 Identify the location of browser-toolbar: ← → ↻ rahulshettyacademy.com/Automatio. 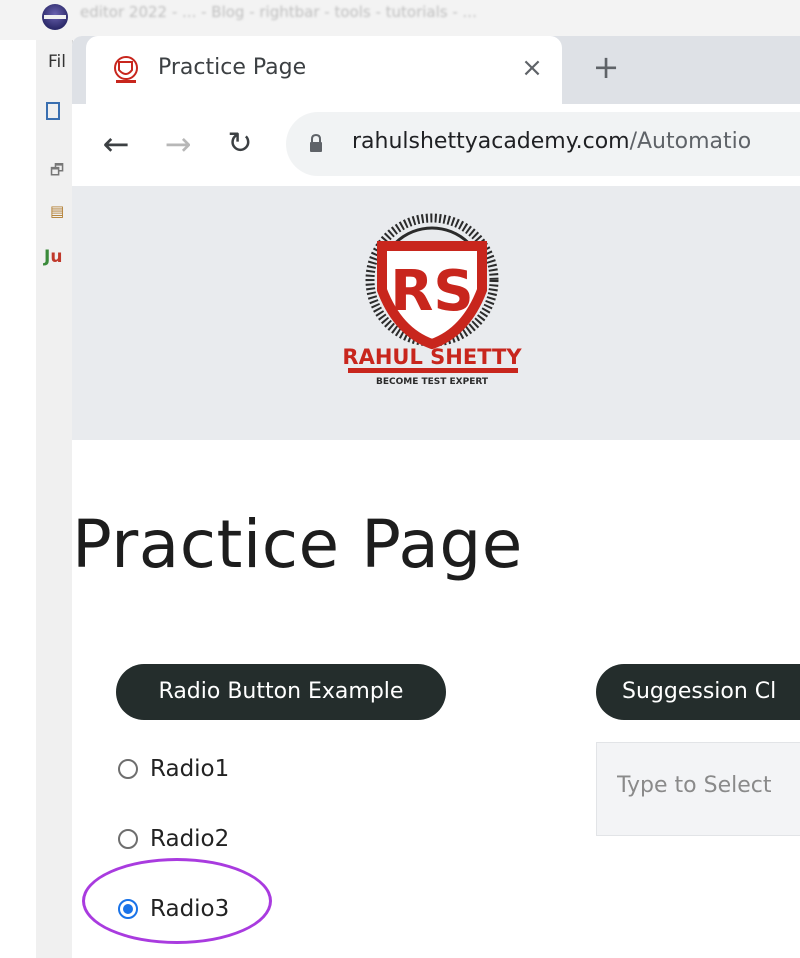
(436, 145).